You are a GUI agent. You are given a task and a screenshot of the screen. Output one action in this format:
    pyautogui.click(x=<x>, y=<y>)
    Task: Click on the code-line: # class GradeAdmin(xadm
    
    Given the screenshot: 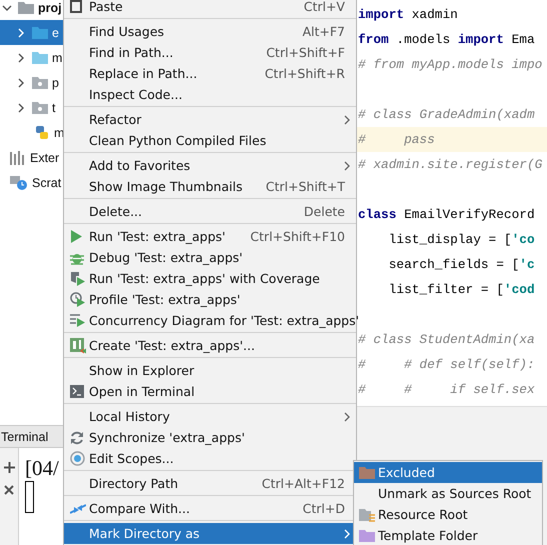 What is the action you would take?
    pyautogui.click(x=446, y=114)
    